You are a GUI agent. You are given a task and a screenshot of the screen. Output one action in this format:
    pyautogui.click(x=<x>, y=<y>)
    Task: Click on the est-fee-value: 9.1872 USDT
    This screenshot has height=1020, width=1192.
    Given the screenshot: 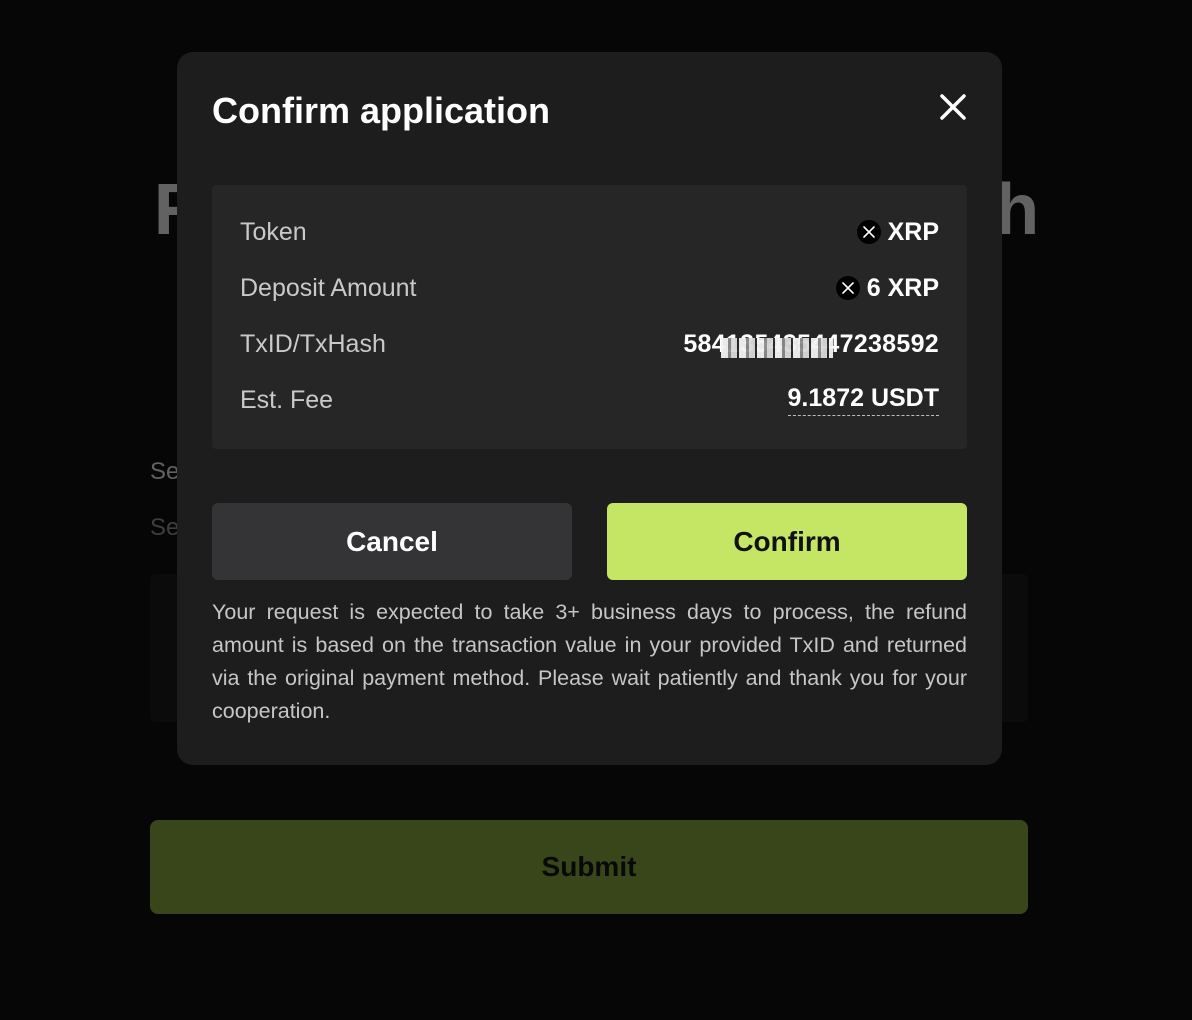 What is the action you would take?
    pyautogui.click(x=863, y=400)
    